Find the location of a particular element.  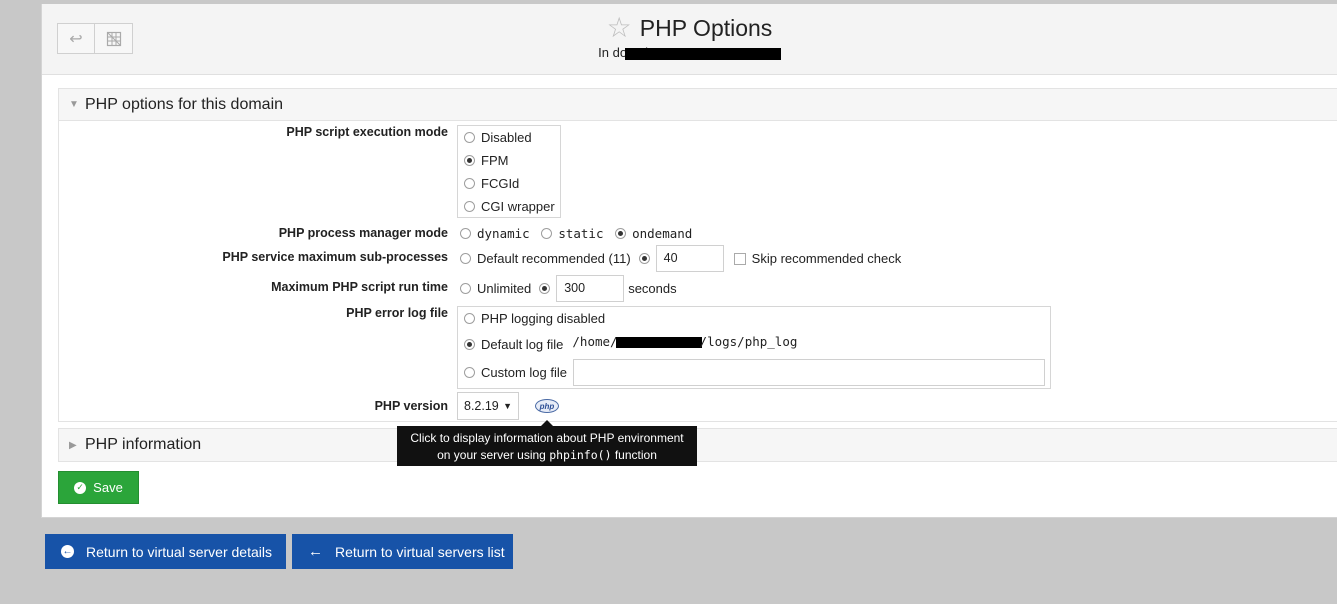

error-log-custom: Custom log file is located at coordinates (754, 372).